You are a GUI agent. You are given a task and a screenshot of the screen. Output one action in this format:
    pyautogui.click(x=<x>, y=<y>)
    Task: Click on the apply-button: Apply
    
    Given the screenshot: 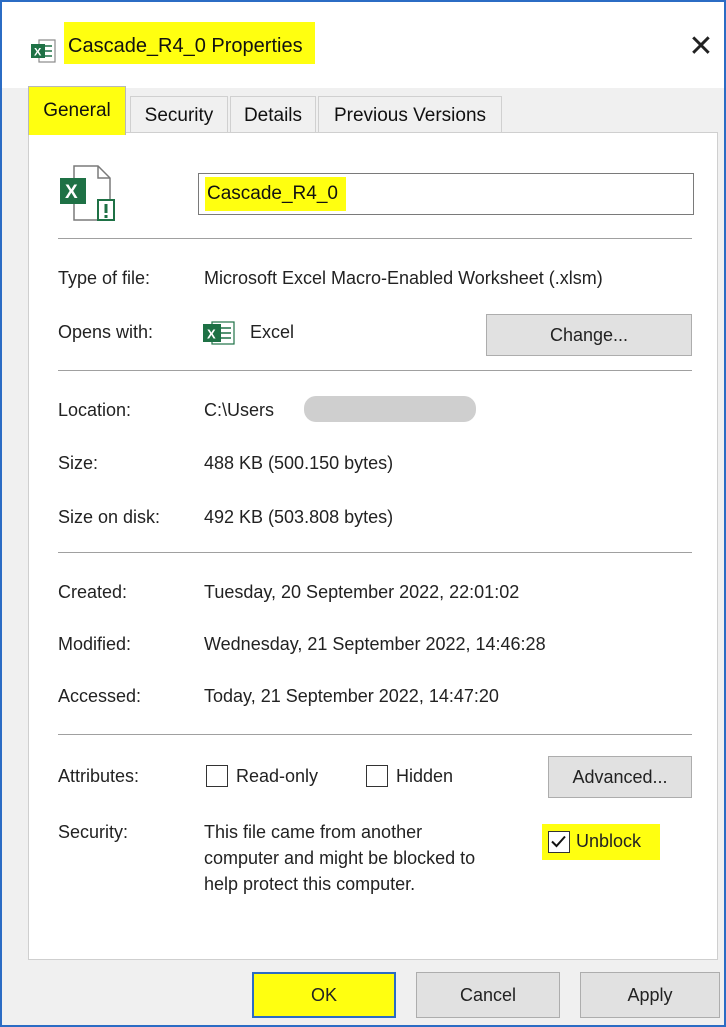 What is the action you would take?
    pyautogui.click(x=650, y=995)
    